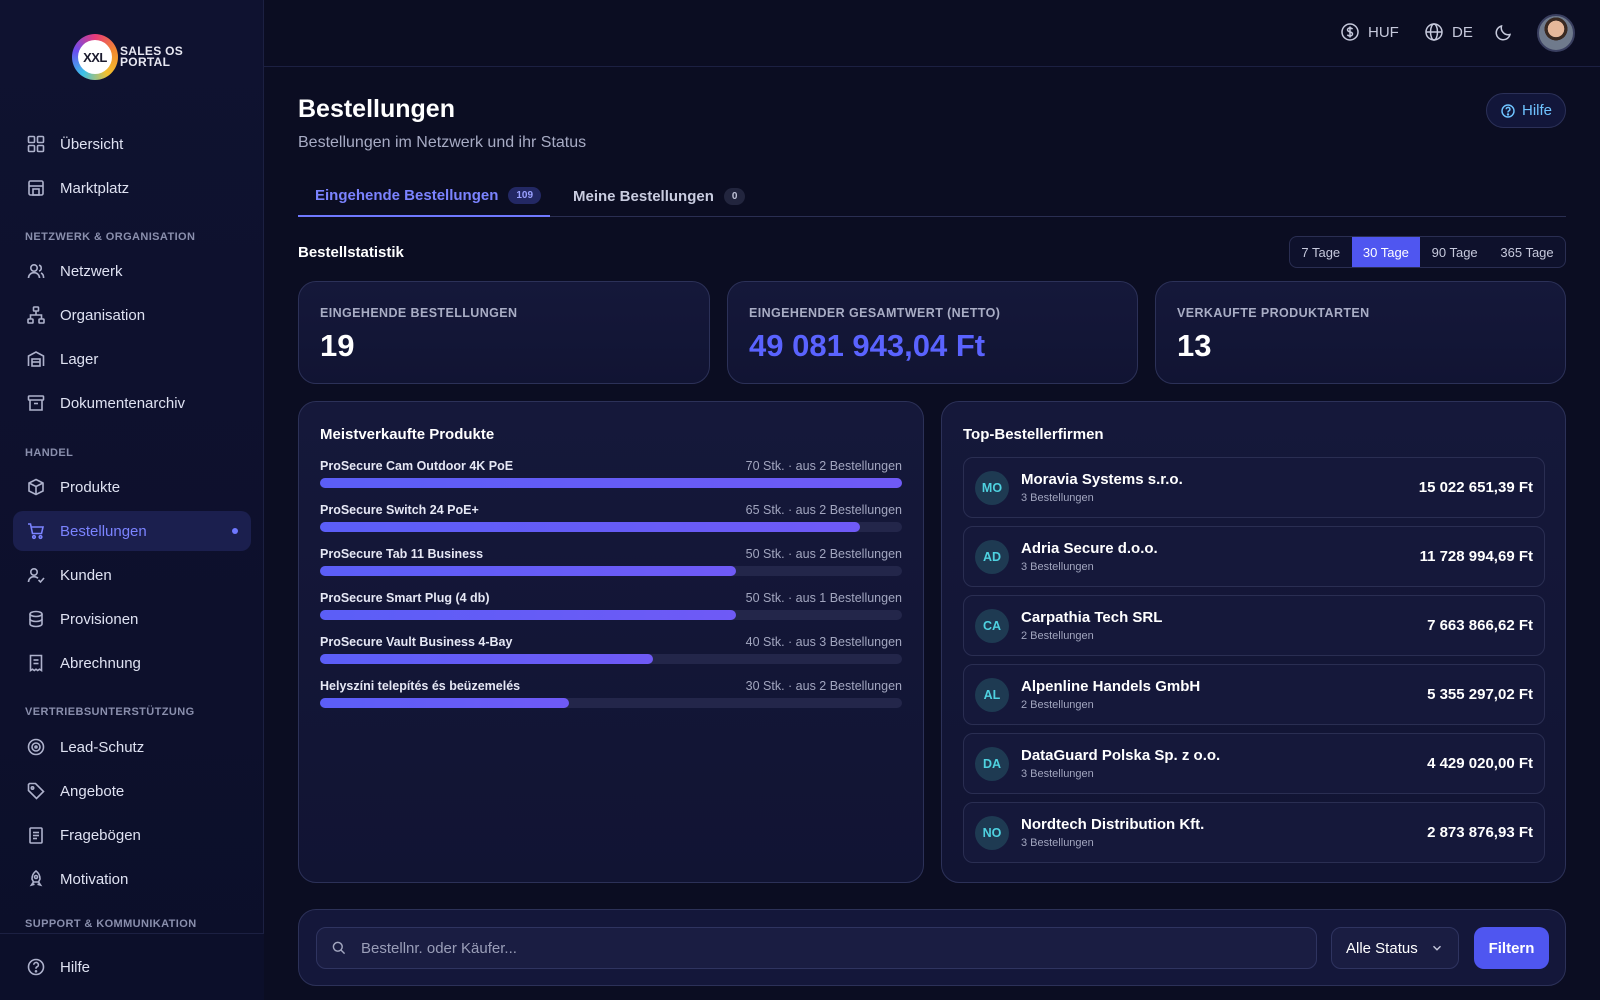 This screenshot has height=1000, width=1600. I want to click on language-switcher: DE, so click(1448, 32).